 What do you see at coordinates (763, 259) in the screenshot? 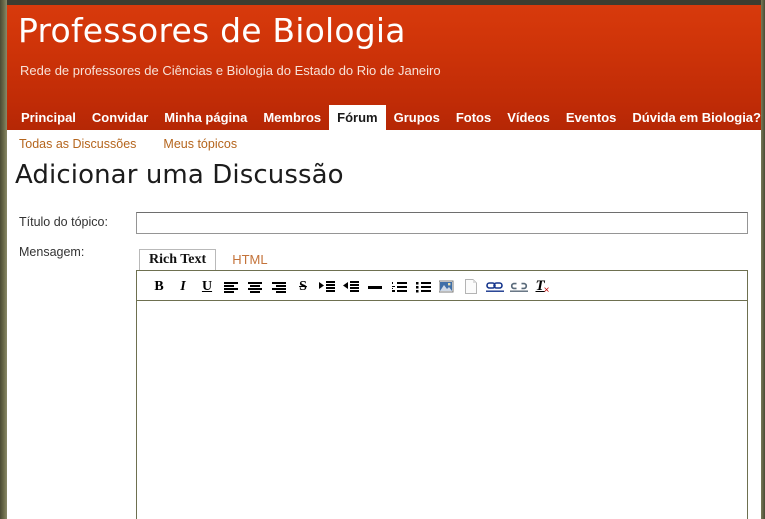
I see `page-frame-right-border` at bounding box center [763, 259].